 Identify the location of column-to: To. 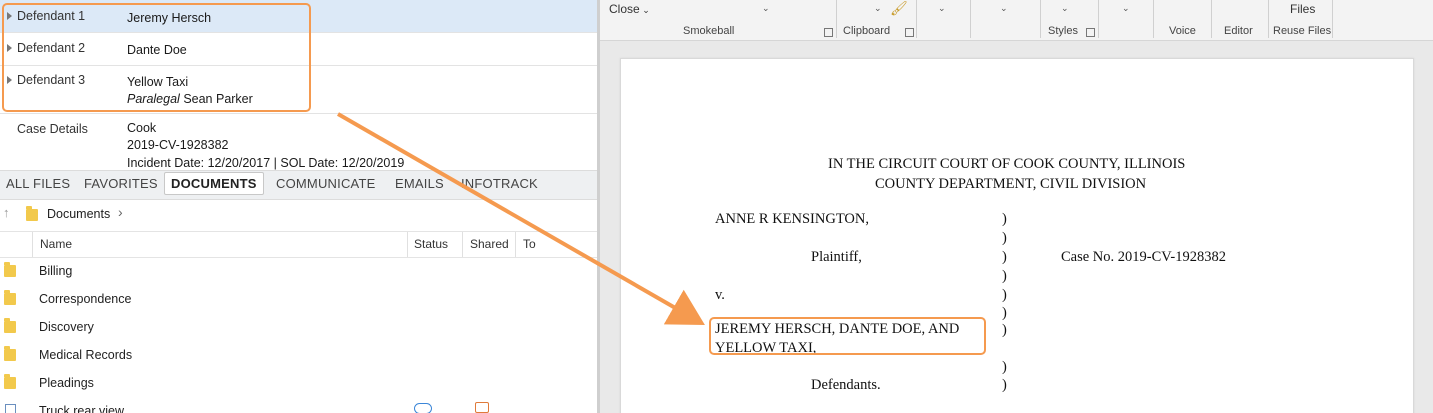
(529, 244).